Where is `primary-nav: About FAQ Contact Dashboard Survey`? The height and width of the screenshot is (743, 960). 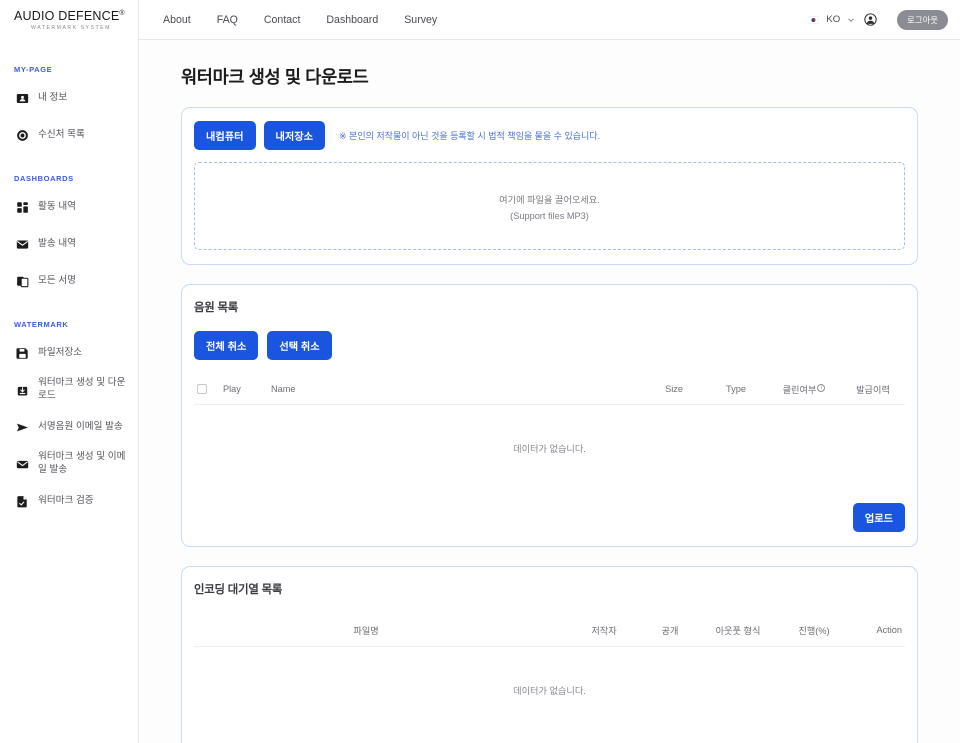
primary-nav: About FAQ Contact Dashboard Survey is located at coordinates (300, 20).